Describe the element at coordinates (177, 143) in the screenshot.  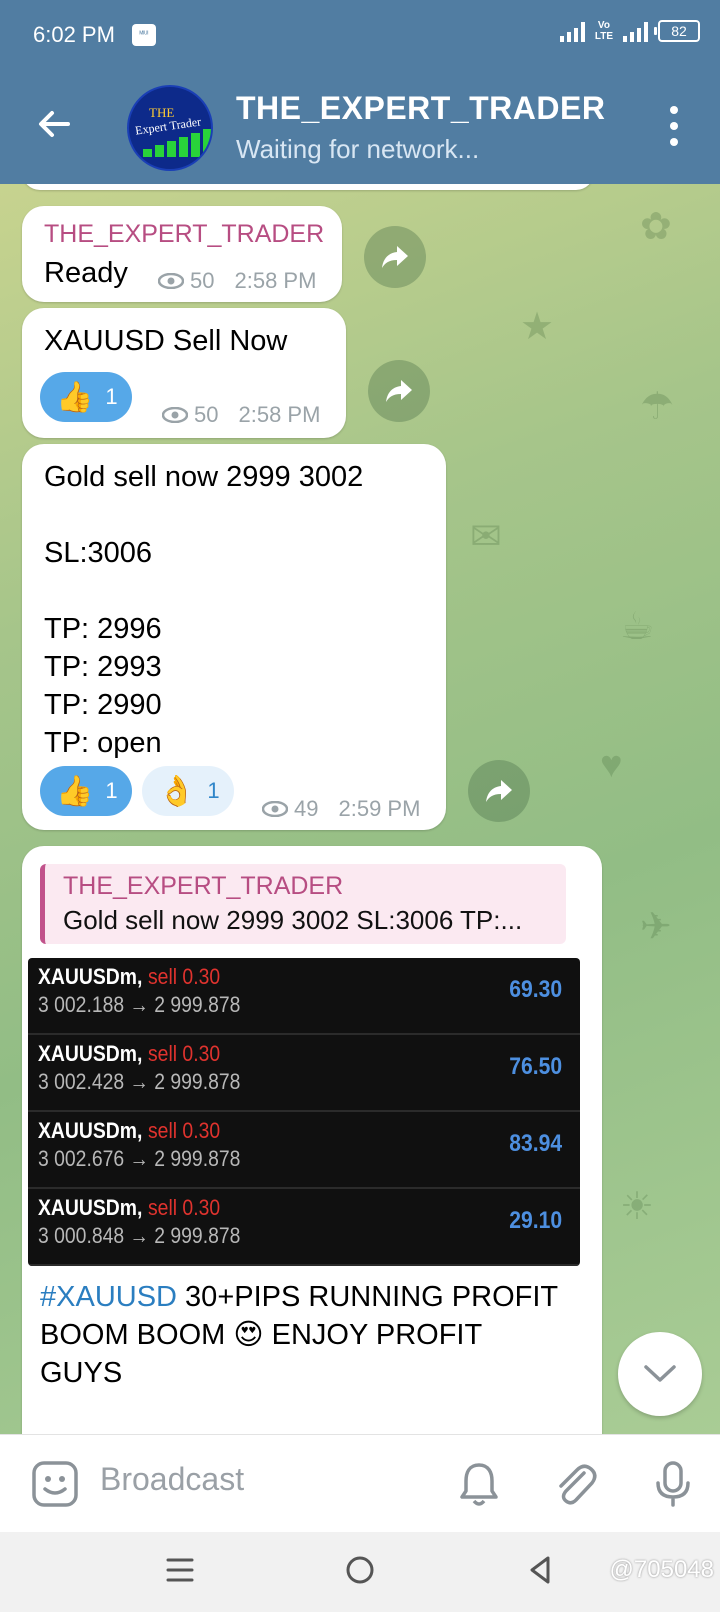
I see `avatar-bars-icon` at that location.